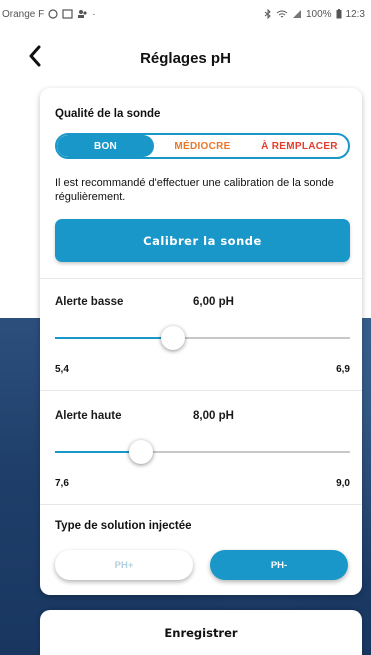  What do you see at coordinates (201, 632) in the screenshot?
I see `save-button: Enregistrer` at bounding box center [201, 632].